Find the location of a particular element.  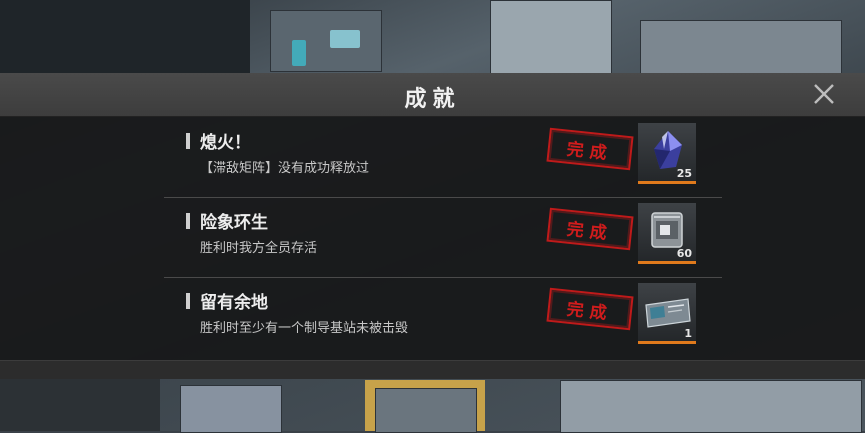

reward-count: 60 is located at coordinates (684, 253).